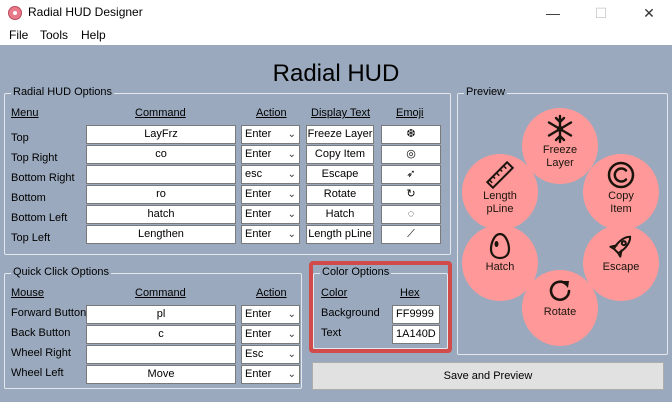  What do you see at coordinates (85, 12) in the screenshot?
I see `window-title: Radial HUD Designer` at bounding box center [85, 12].